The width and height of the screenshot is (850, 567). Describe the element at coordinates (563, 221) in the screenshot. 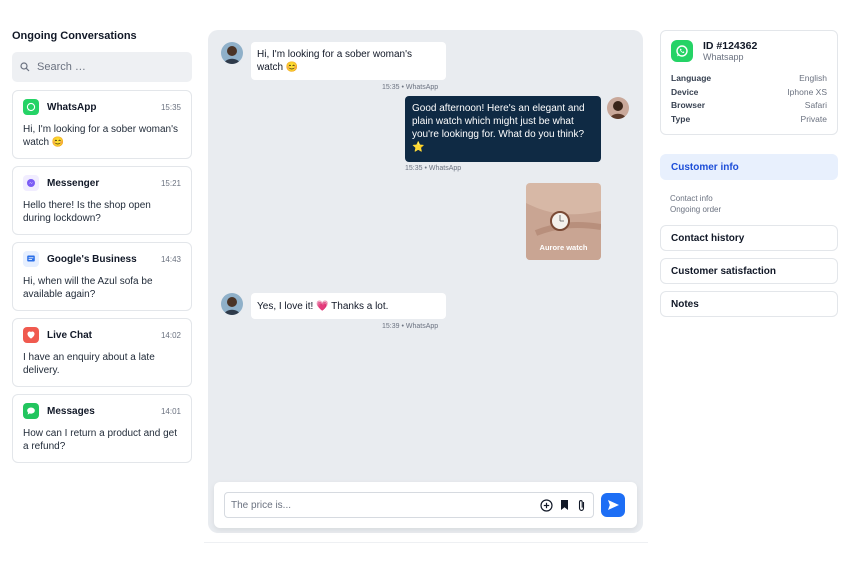

I see `product-image: Aurore watch` at that location.